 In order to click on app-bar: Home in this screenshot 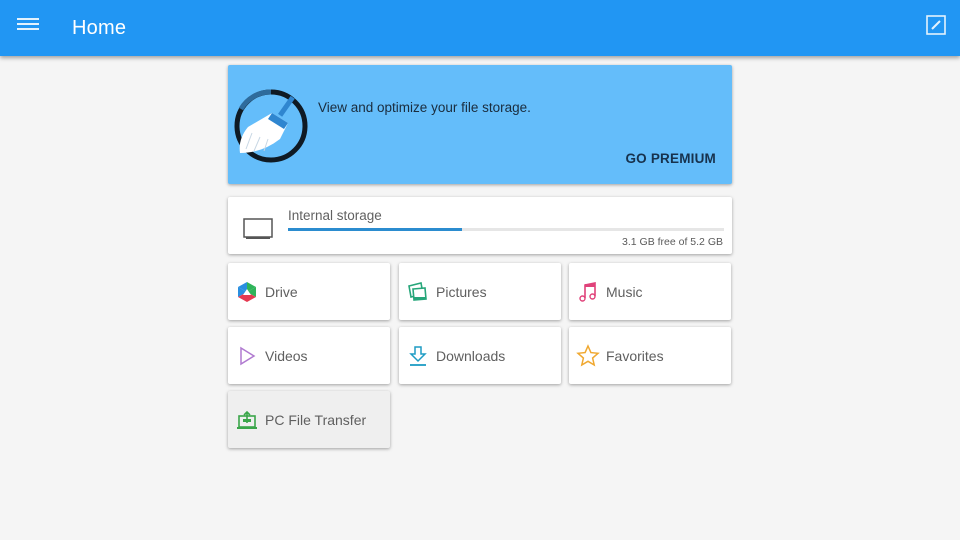, I will do `click(480, 28)`.